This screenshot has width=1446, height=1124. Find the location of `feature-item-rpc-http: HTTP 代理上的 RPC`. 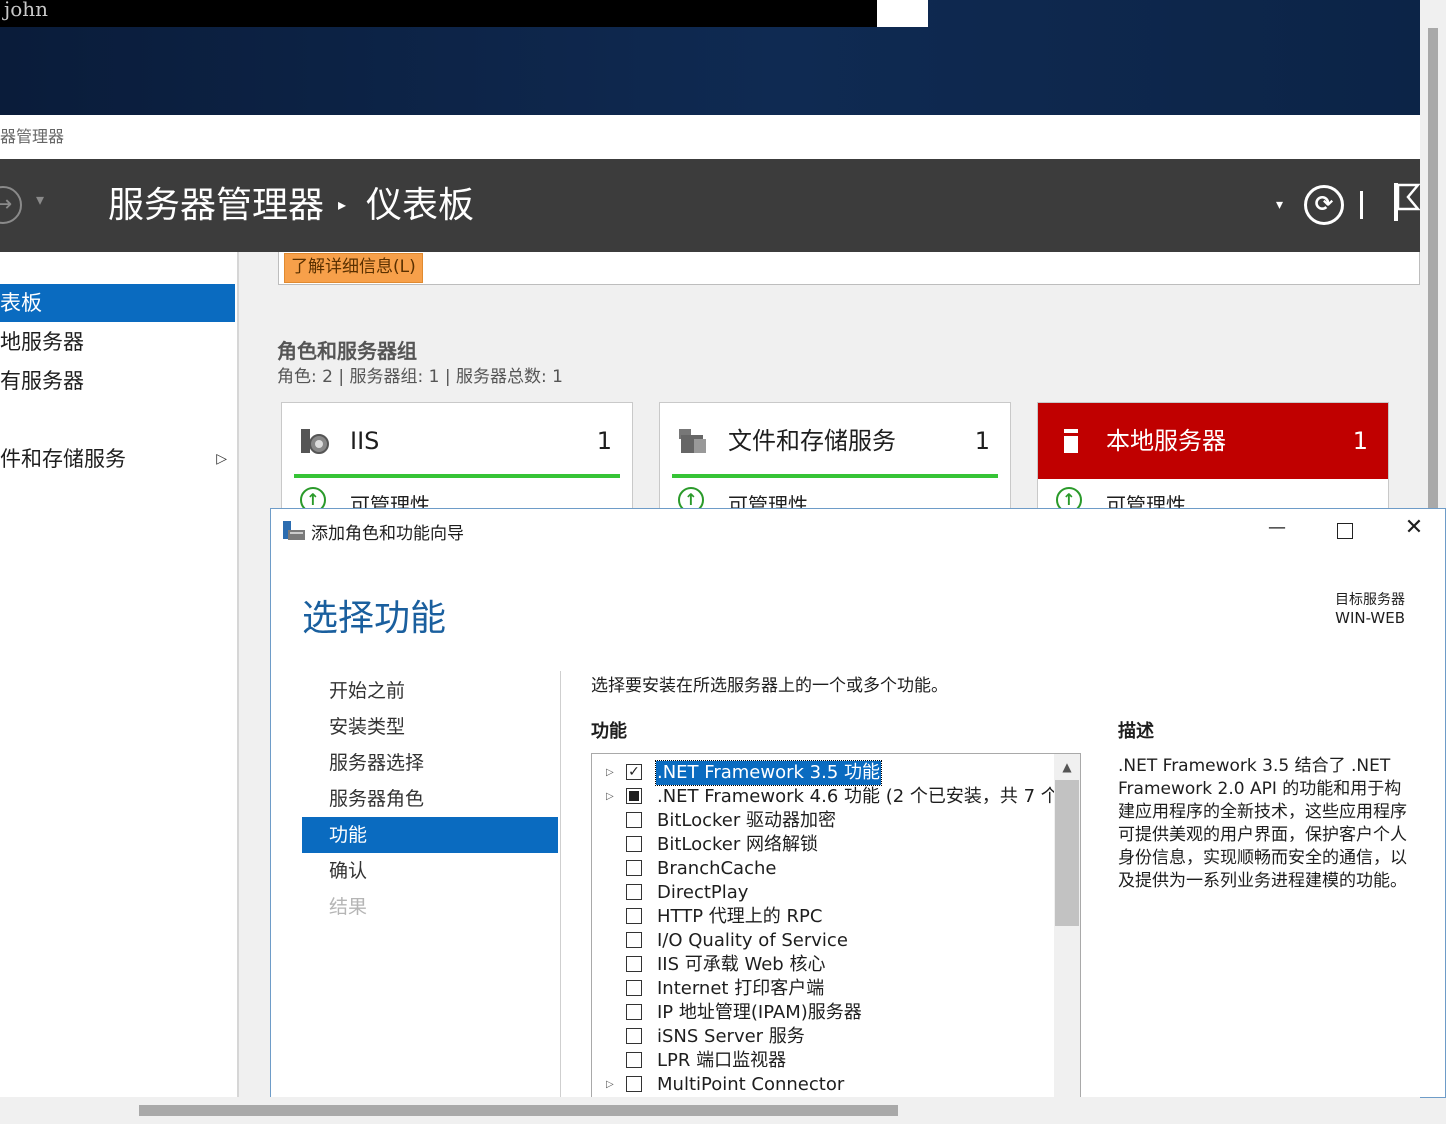

feature-item-rpc-http: HTTP 代理上的 RPC is located at coordinates (823, 917).